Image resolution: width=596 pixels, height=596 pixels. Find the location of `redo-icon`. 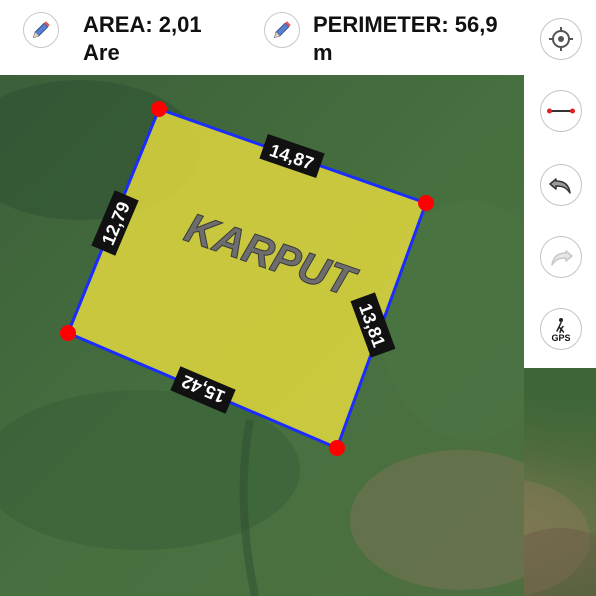

redo-icon is located at coordinates (562, 258).